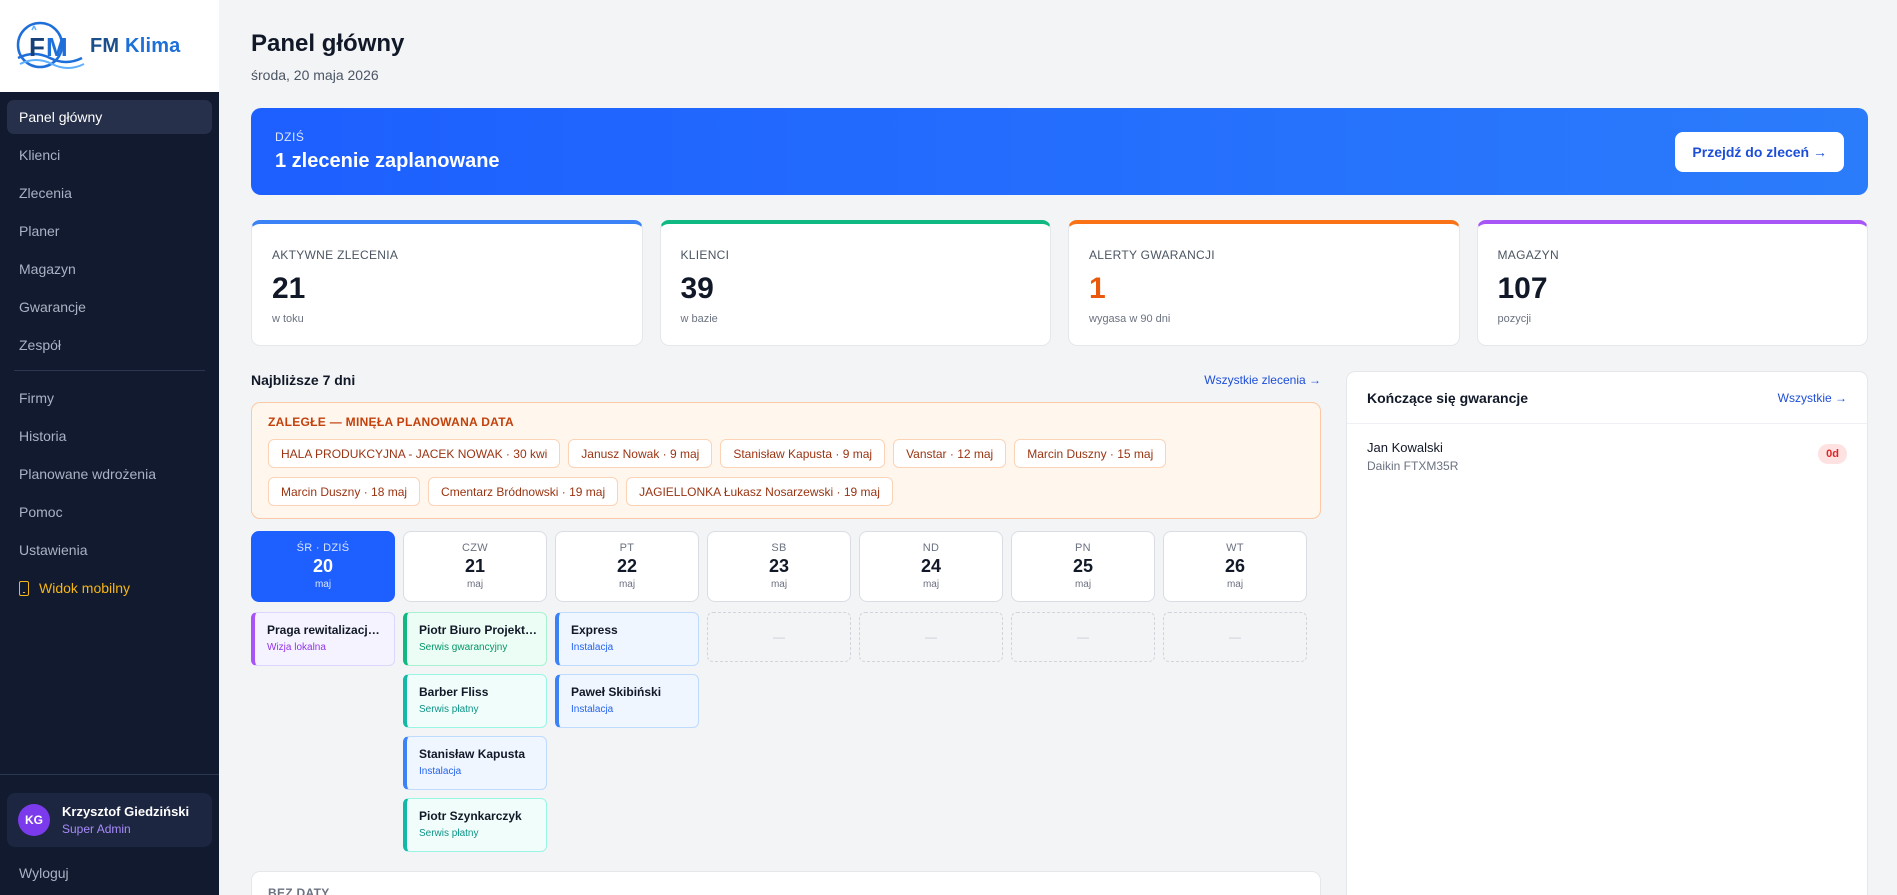  What do you see at coordinates (1812, 398) in the screenshot?
I see `all-warranties-link: Wszystkie →` at bounding box center [1812, 398].